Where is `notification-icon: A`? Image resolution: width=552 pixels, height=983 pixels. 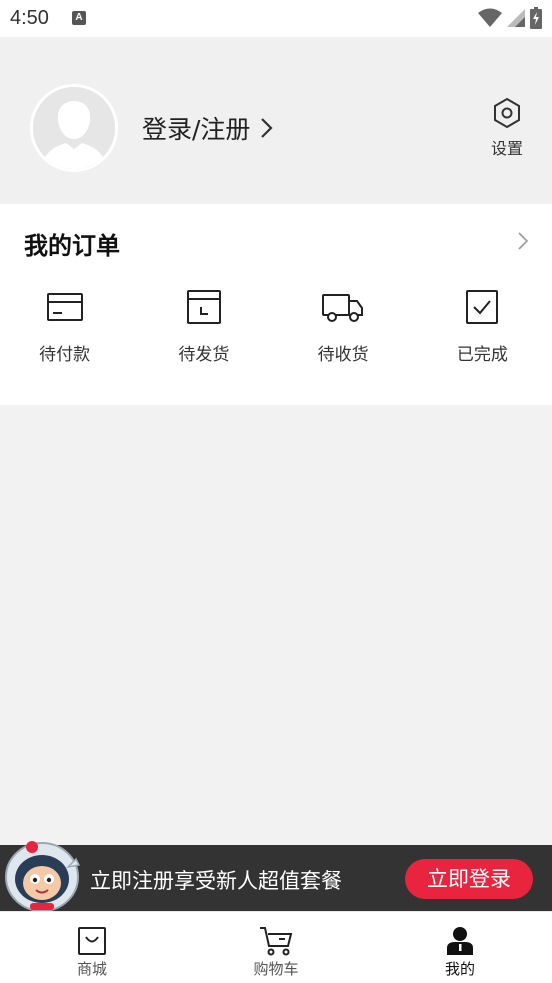 notification-icon: A is located at coordinates (79, 18).